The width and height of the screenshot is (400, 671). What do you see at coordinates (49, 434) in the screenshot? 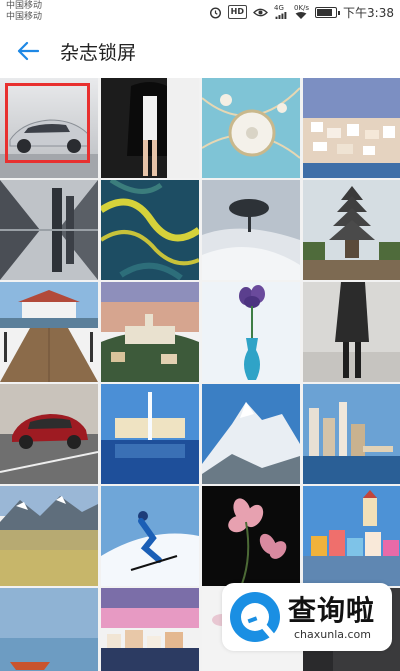
I see `wallpaper-tile-red-car` at bounding box center [49, 434].